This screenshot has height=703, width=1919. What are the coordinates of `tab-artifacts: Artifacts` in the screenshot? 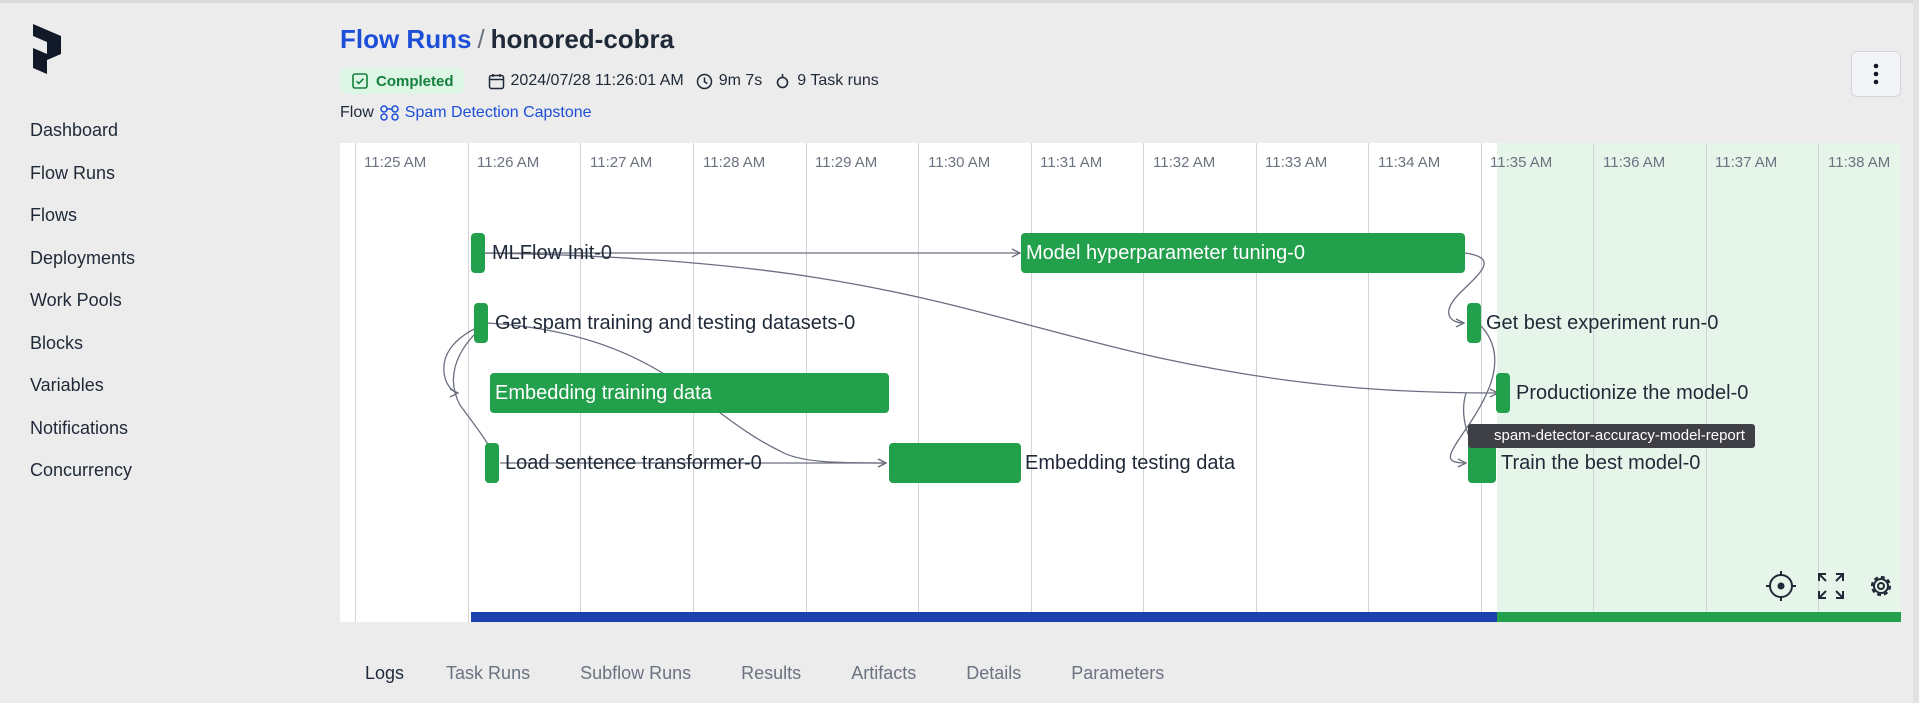 It's located at (883, 673).